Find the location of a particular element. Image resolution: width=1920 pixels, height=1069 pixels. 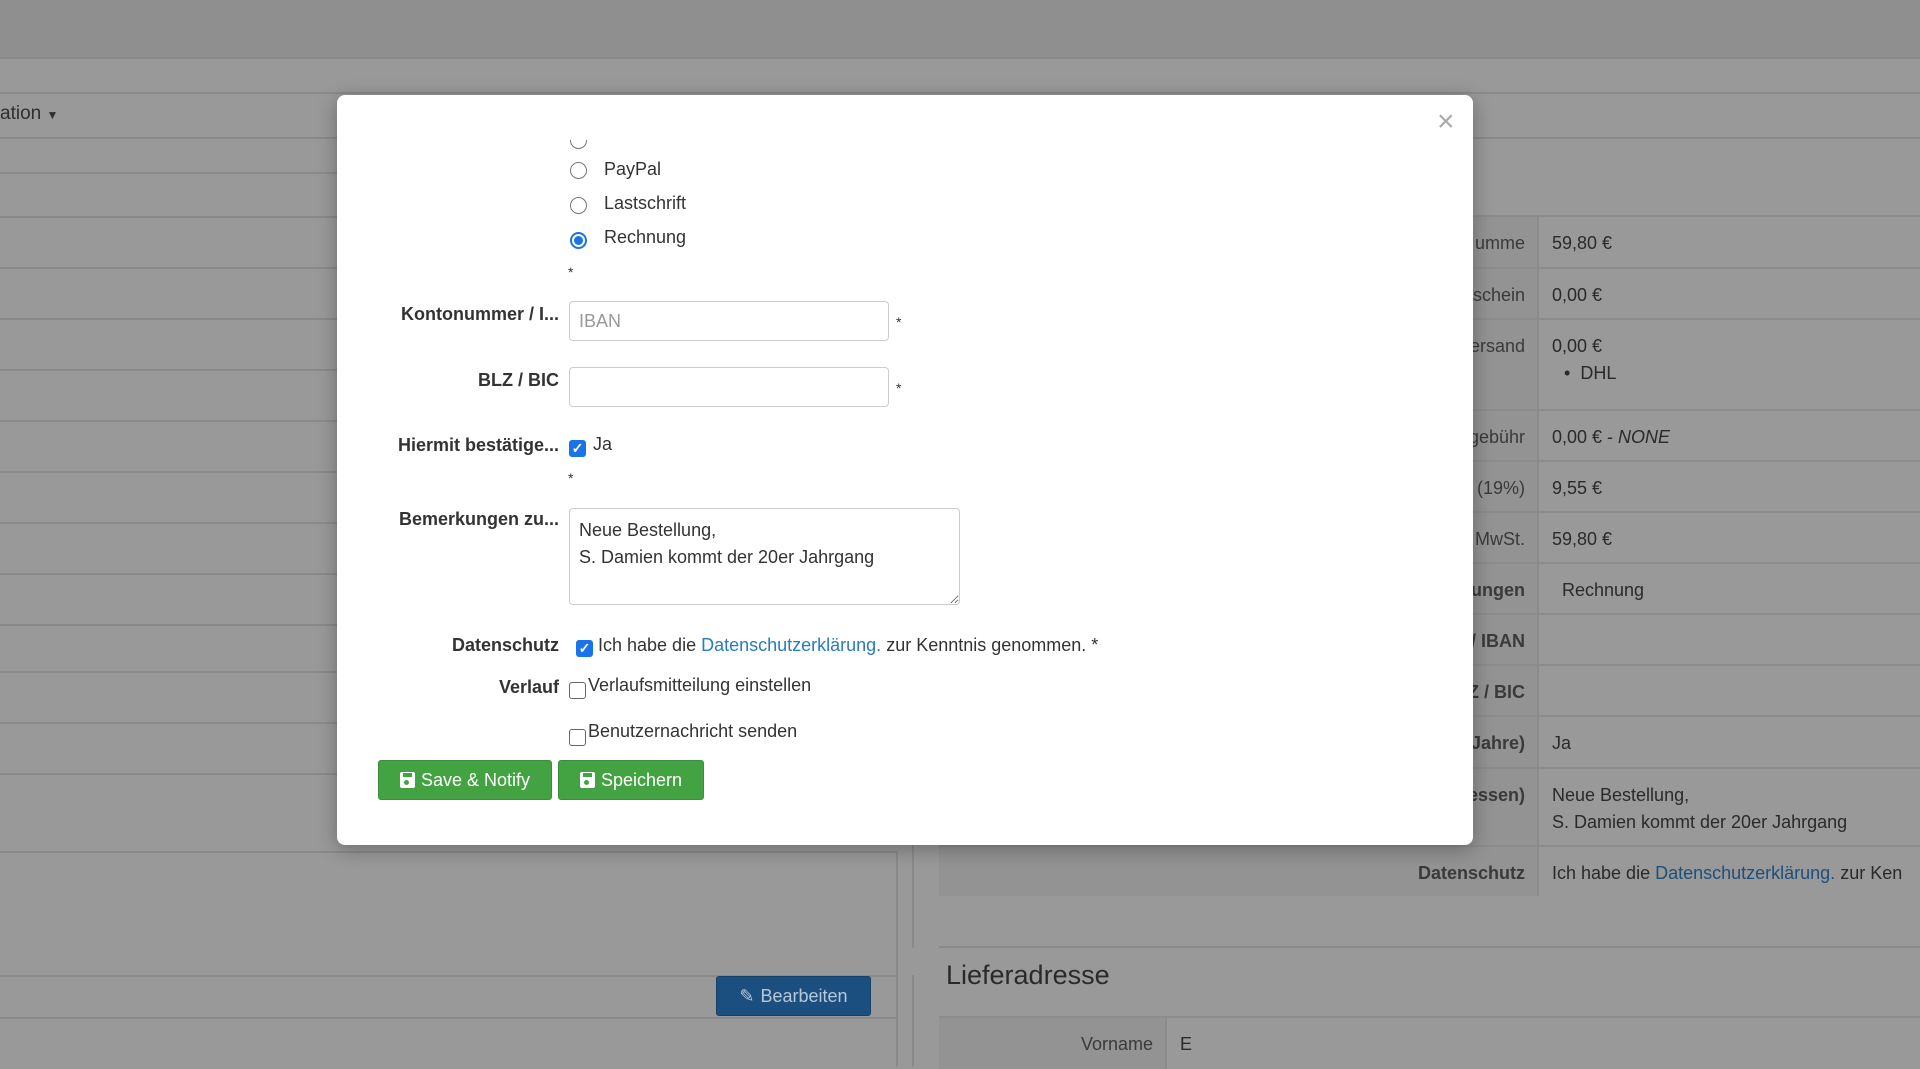

notify-user-checkbox is located at coordinates (577, 737).